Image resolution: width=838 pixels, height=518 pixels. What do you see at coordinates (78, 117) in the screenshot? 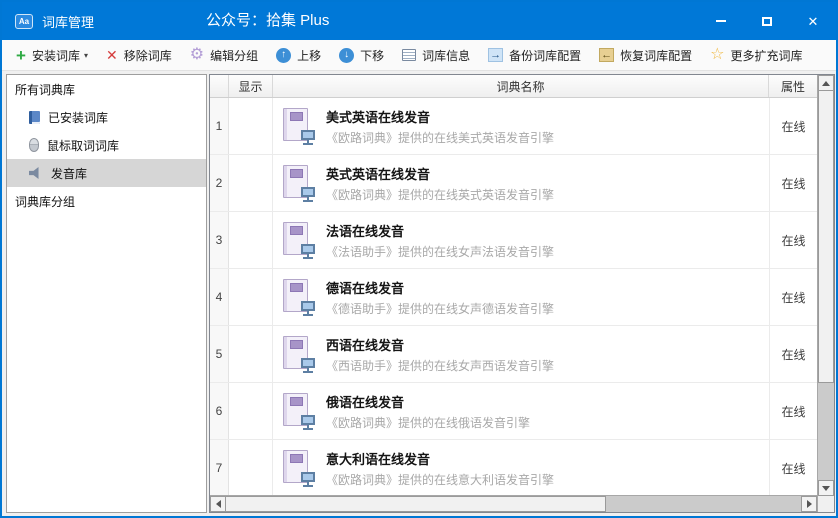
I see `sidebar-item-label: 已安装词库` at bounding box center [78, 117].